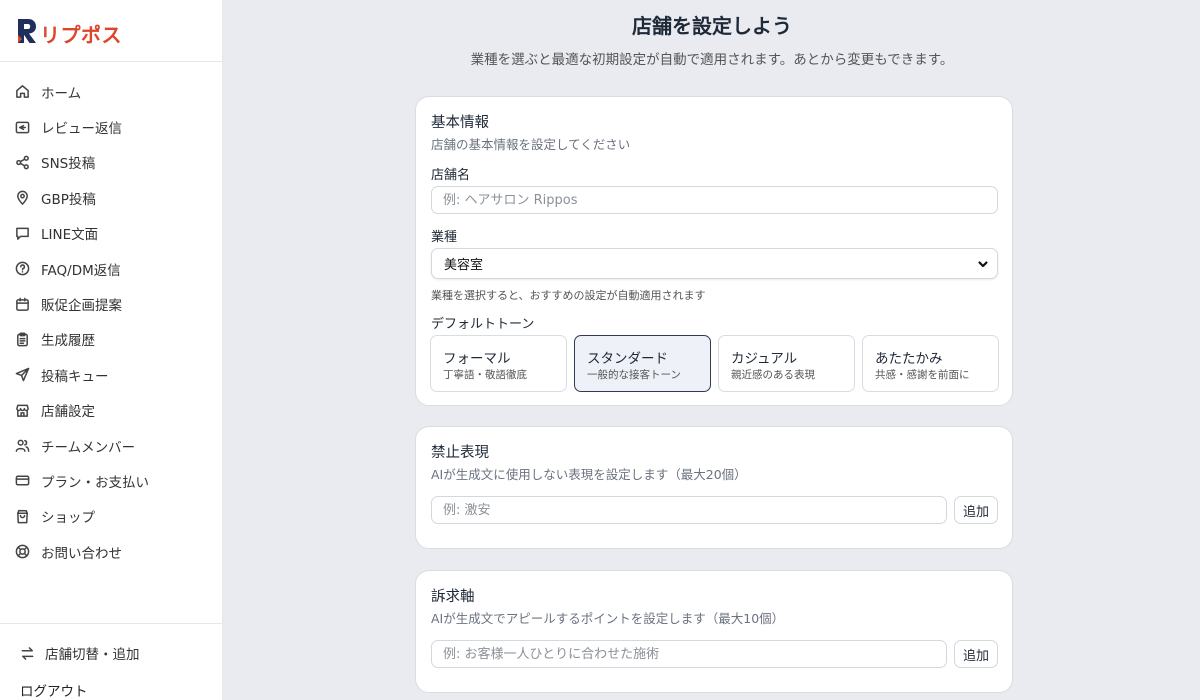 The image size is (1200, 700). I want to click on sidebar-item-label: レビュー返信, so click(81, 129).